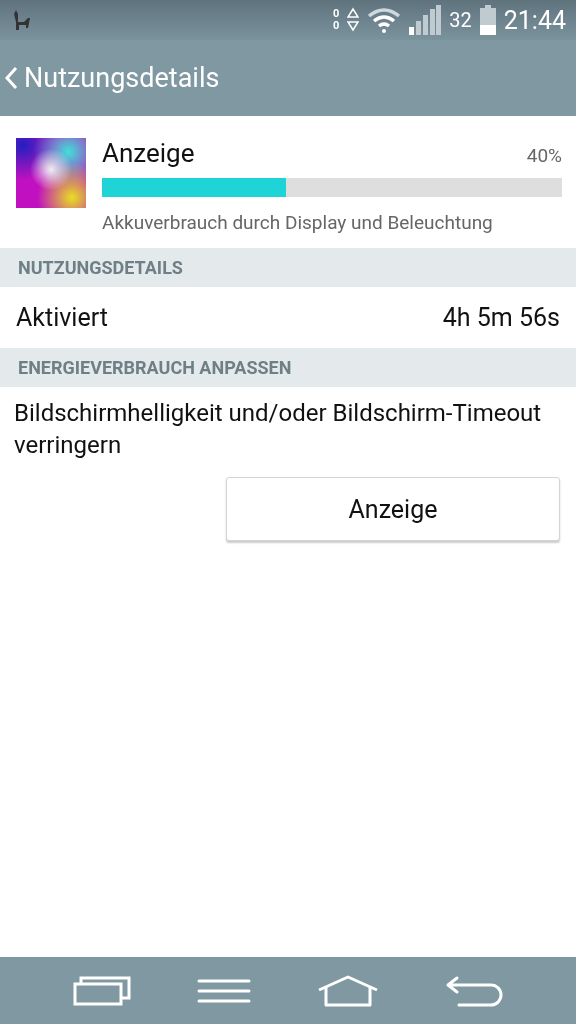 The height and width of the screenshot is (1024, 576). What do you see at coordinates (62, 317) in the screenshot?
I see `row-label: Aktiviert` at bounding box center [62, 317].